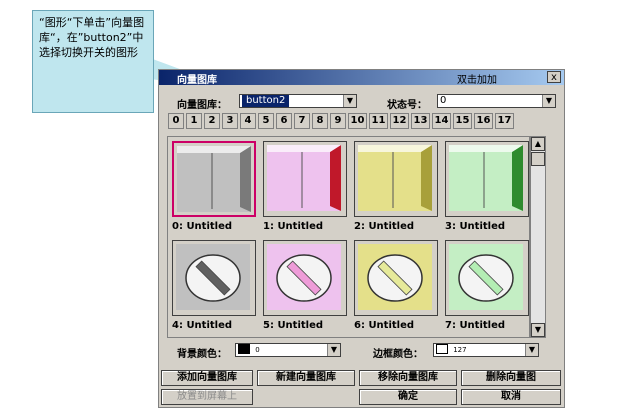 The image size is (640, 408). I want to click on state-tab: 0, so click(176, 121).